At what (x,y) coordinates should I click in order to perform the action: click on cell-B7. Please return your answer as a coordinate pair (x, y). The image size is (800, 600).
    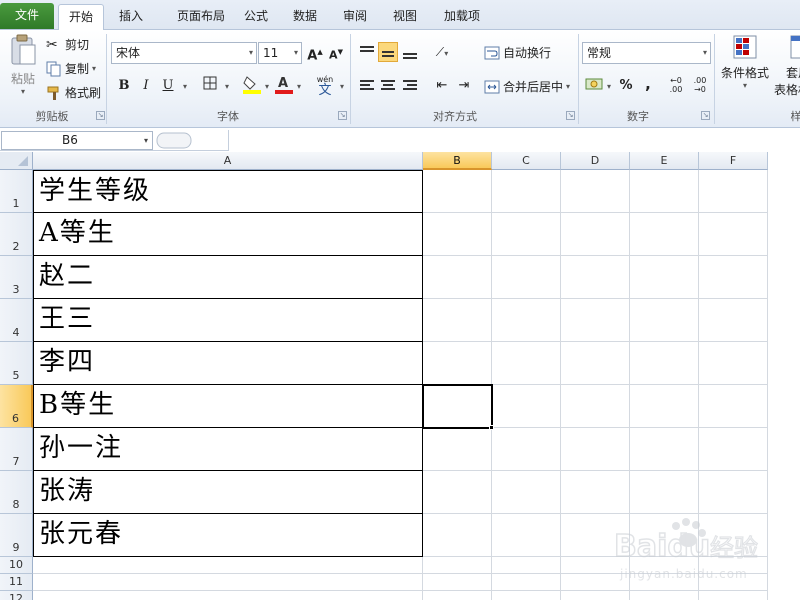
    Looking at the image, I should click on (457, 449).